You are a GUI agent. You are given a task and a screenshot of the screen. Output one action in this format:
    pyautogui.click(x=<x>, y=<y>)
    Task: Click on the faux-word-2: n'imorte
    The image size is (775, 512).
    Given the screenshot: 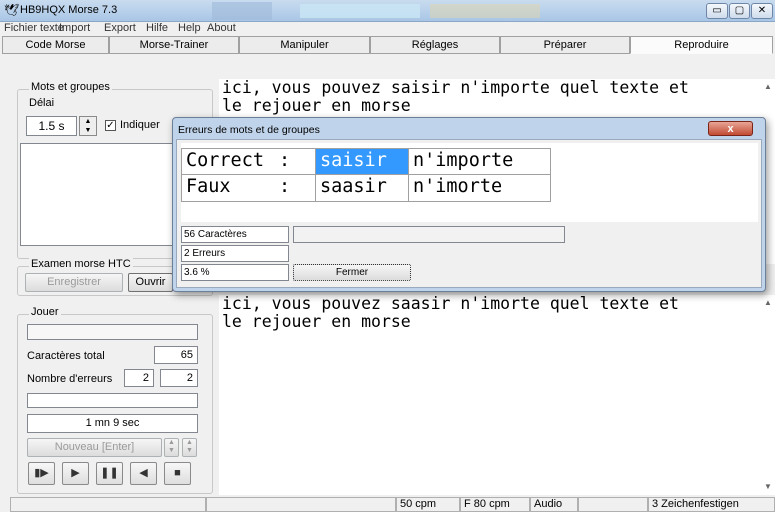 What is the action you would take?
    pyautogui.click(x=479, y=188)
    